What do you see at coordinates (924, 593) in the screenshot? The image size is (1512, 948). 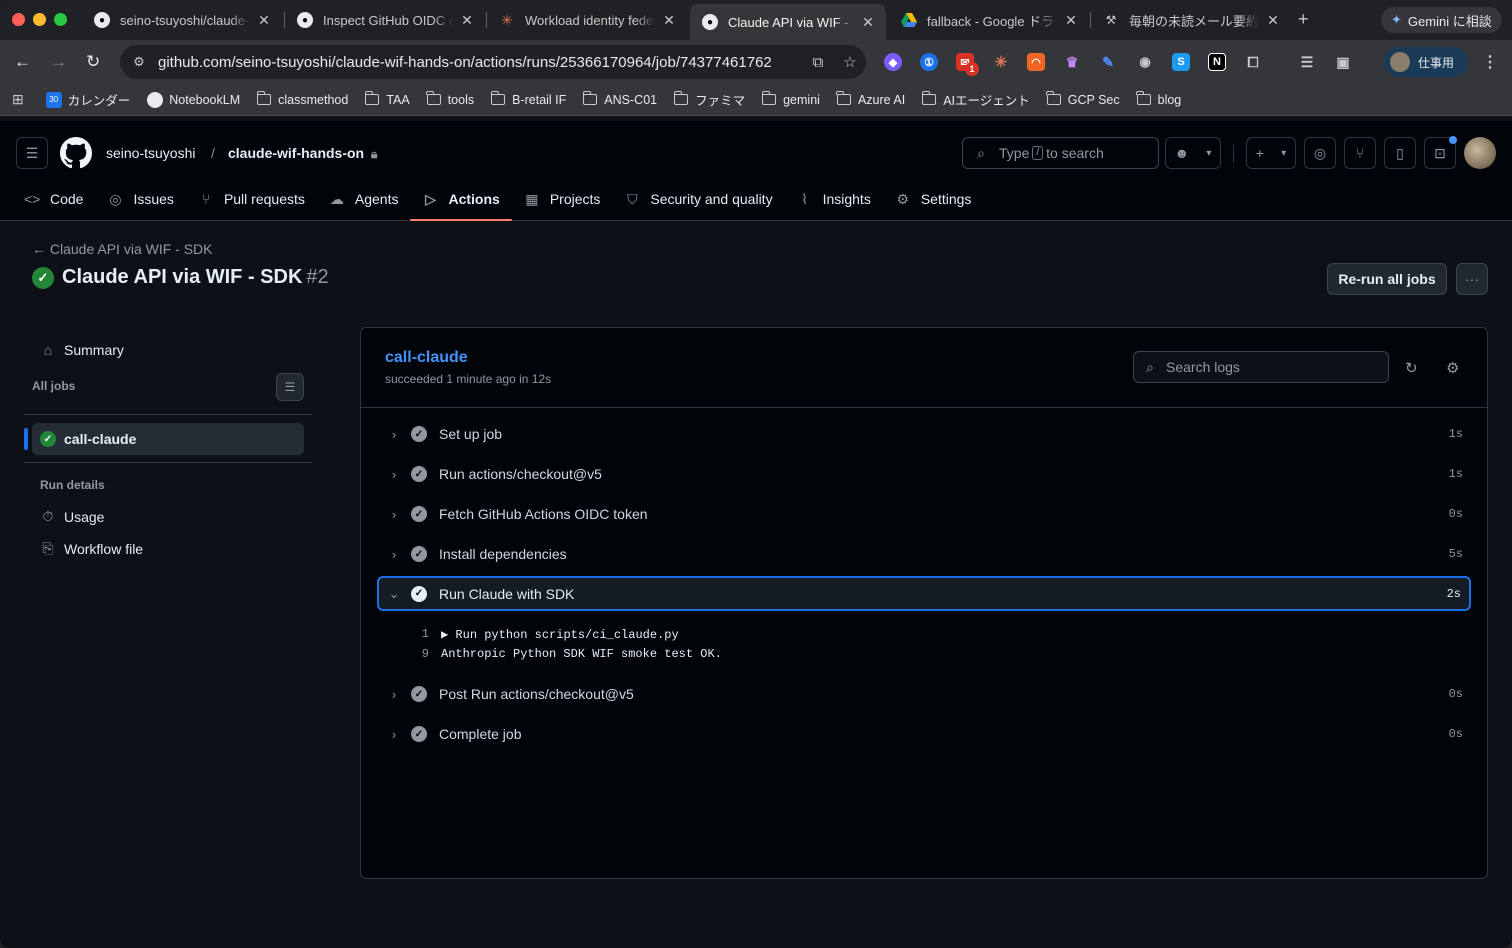 I see `step-row-expanded: ⌄ ✓ Run Claude with SDK 2s` at bounding box center [924, 593].